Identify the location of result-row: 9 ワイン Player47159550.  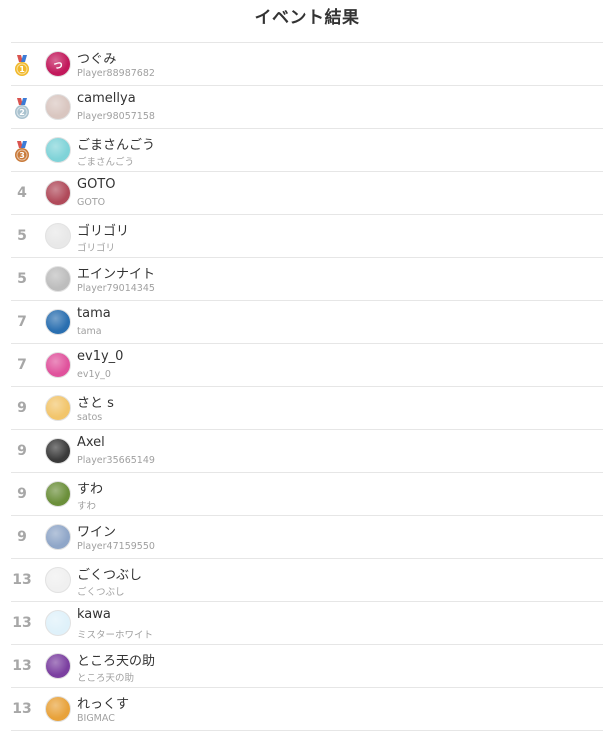
(307, 537).